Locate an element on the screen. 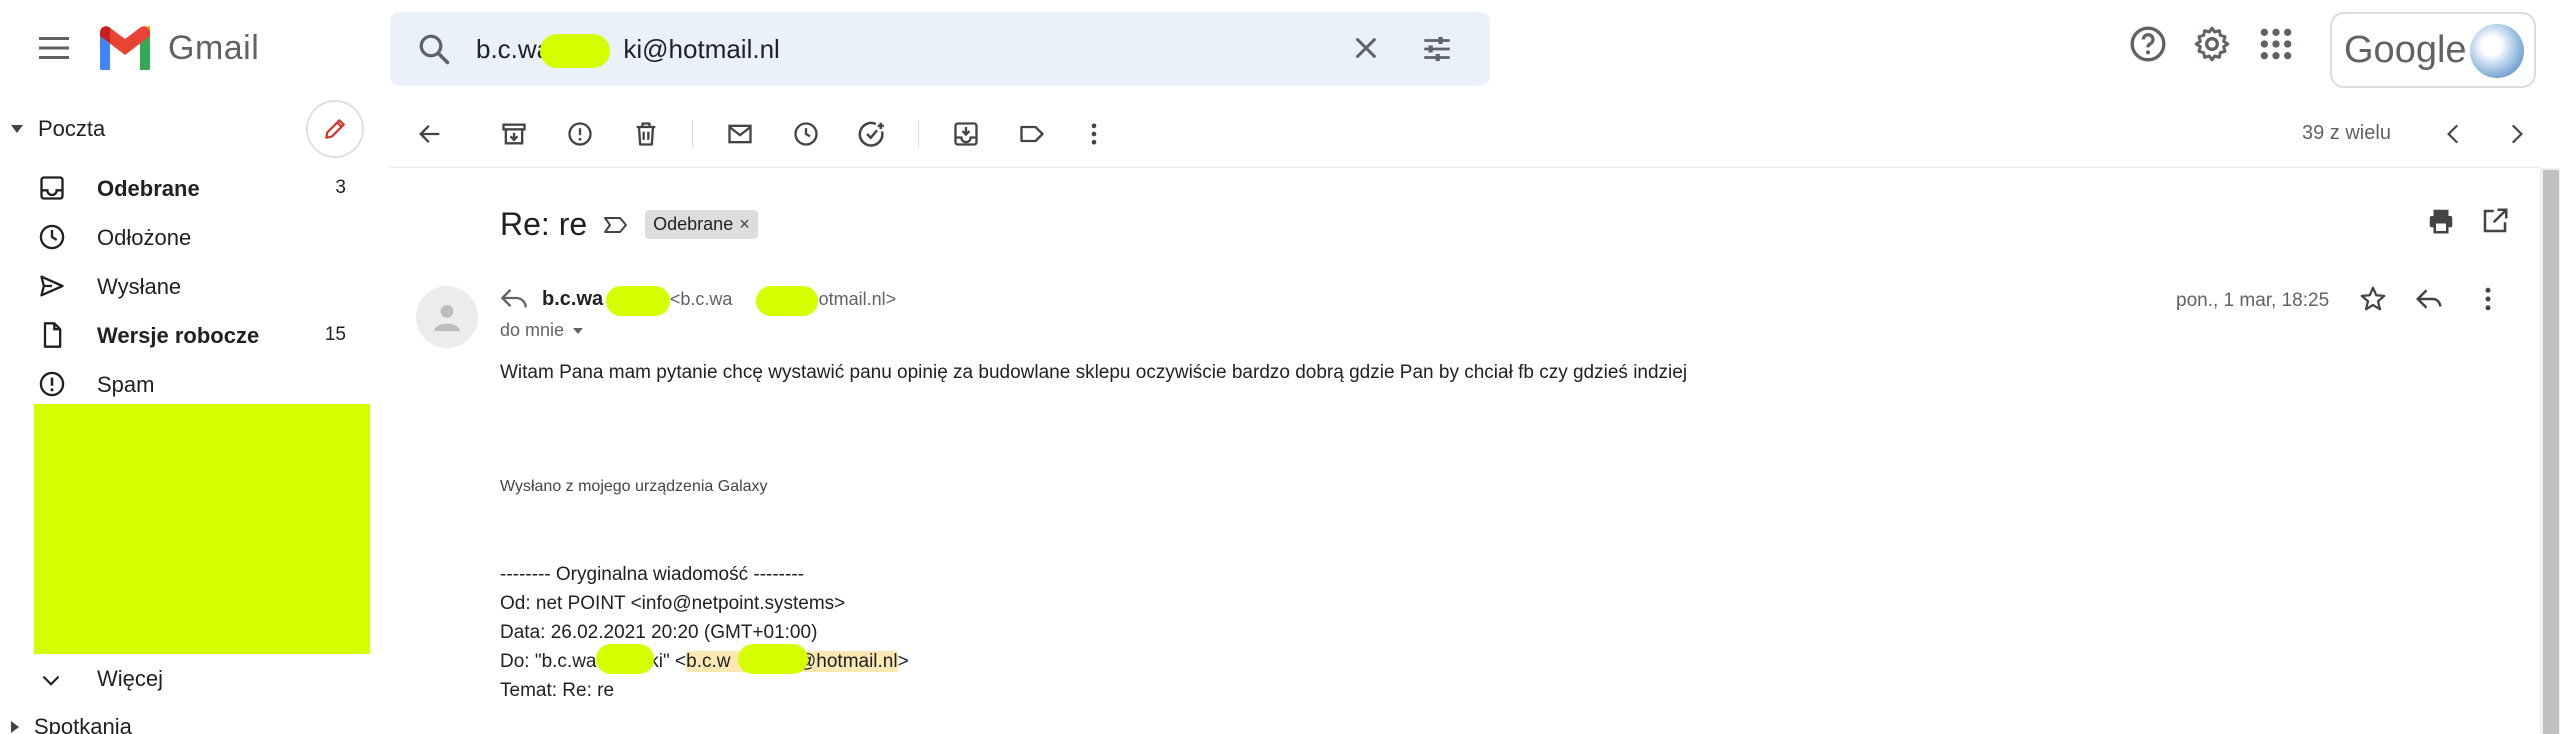 The image size is (2560, 734). sender-line: b.c.wa ki <b.c.wa ki@hotmail.nl> is located at coordinates (719, 299).